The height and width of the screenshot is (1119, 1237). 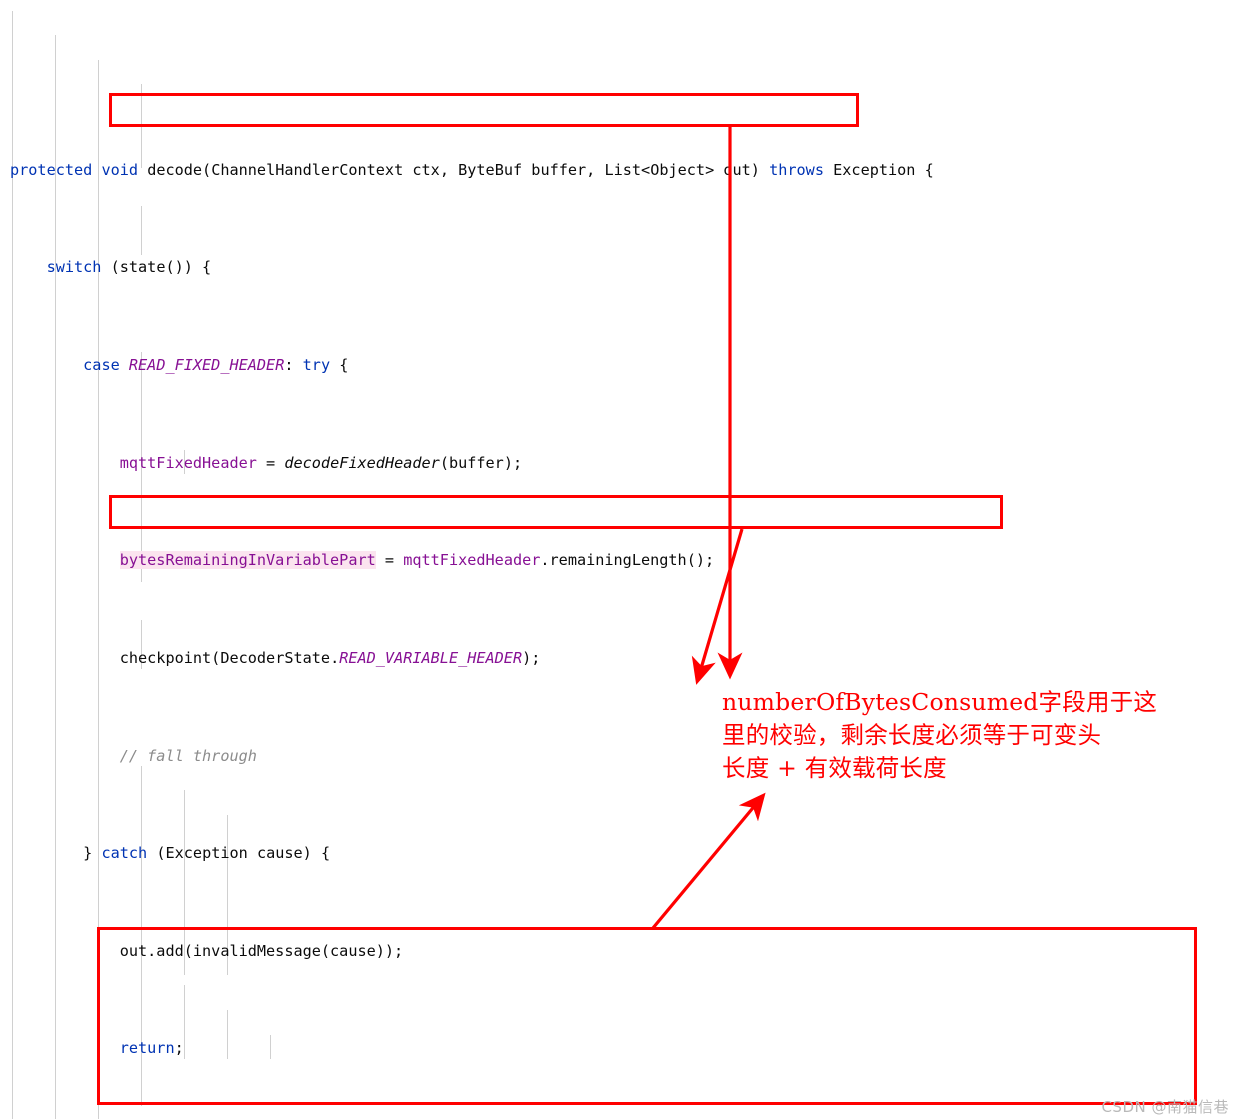 What do you see at coordinates (618, 853) in the screenshot?
I see `code-line: } catch (Exception cause) {` at bounding box center [618, 853].